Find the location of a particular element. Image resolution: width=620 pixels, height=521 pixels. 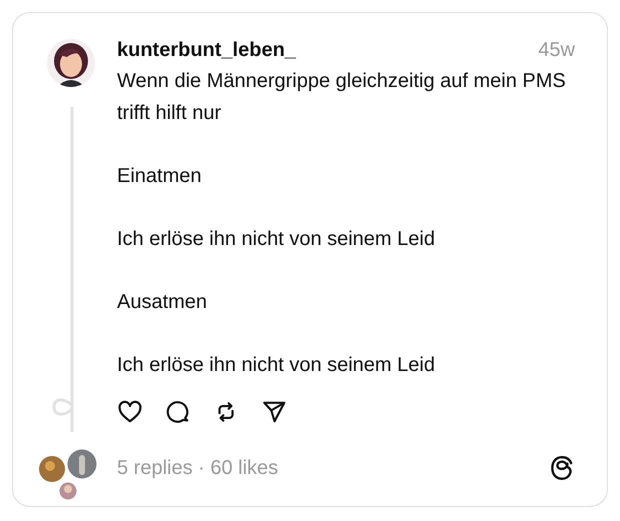

post-time: 45w is located at coordinates (556, 50).